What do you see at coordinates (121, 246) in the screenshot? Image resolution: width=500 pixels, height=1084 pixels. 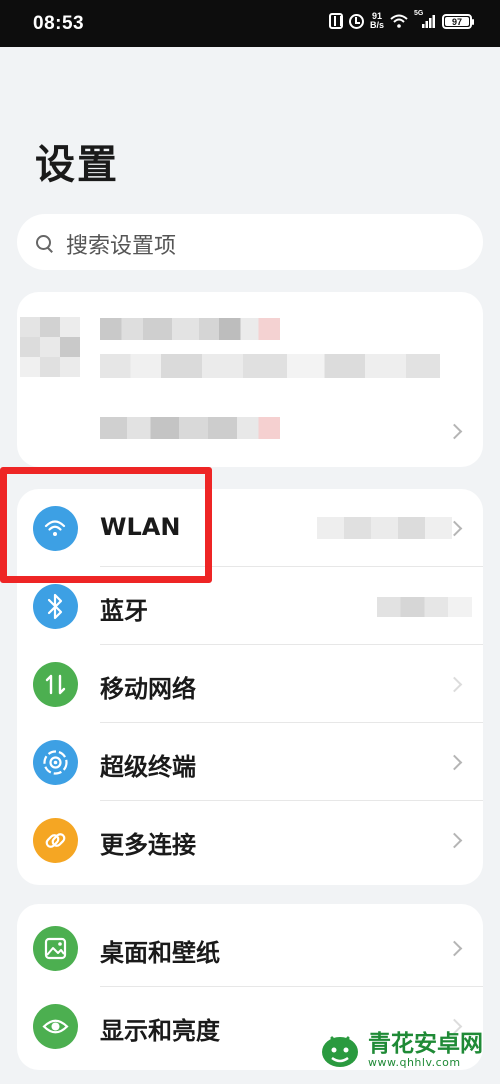 I see `search-placeholder: 搜索设置项` at bounding box center [121, 246].